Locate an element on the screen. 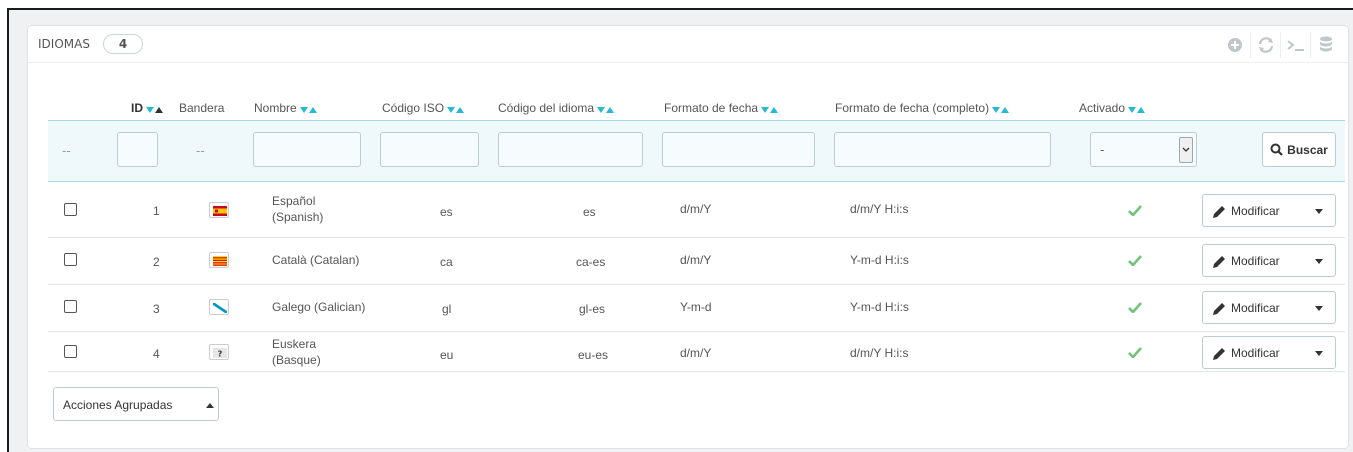 The image size is (1353, 452). column-header-flag-label: Bandera is located at coordinates (202, 108).